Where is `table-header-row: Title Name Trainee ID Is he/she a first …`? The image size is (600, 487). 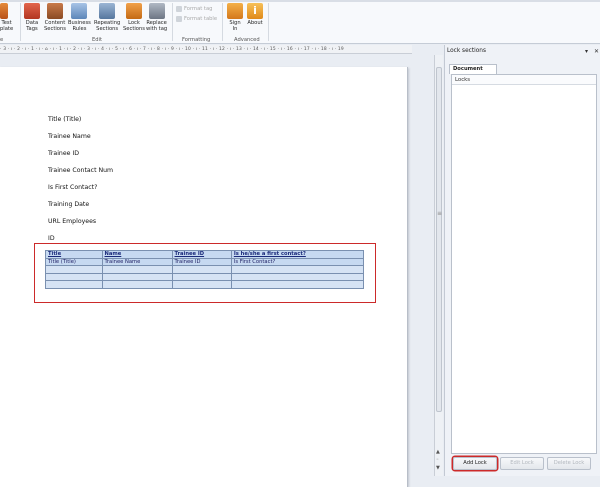 table-header-row: Title Name Trainee ID Is he/she a first … is located at coordinates (205, 254).